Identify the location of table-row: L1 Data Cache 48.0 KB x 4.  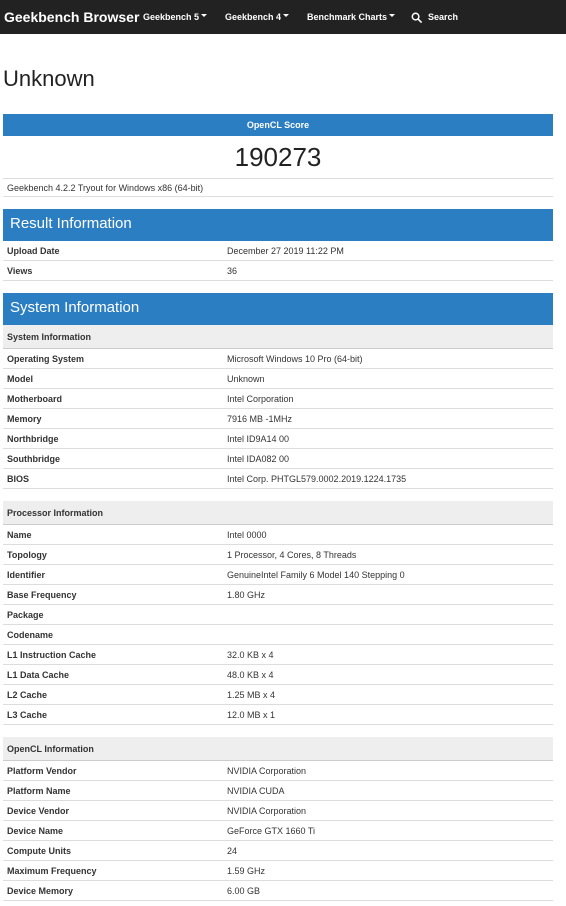
(278, 675).